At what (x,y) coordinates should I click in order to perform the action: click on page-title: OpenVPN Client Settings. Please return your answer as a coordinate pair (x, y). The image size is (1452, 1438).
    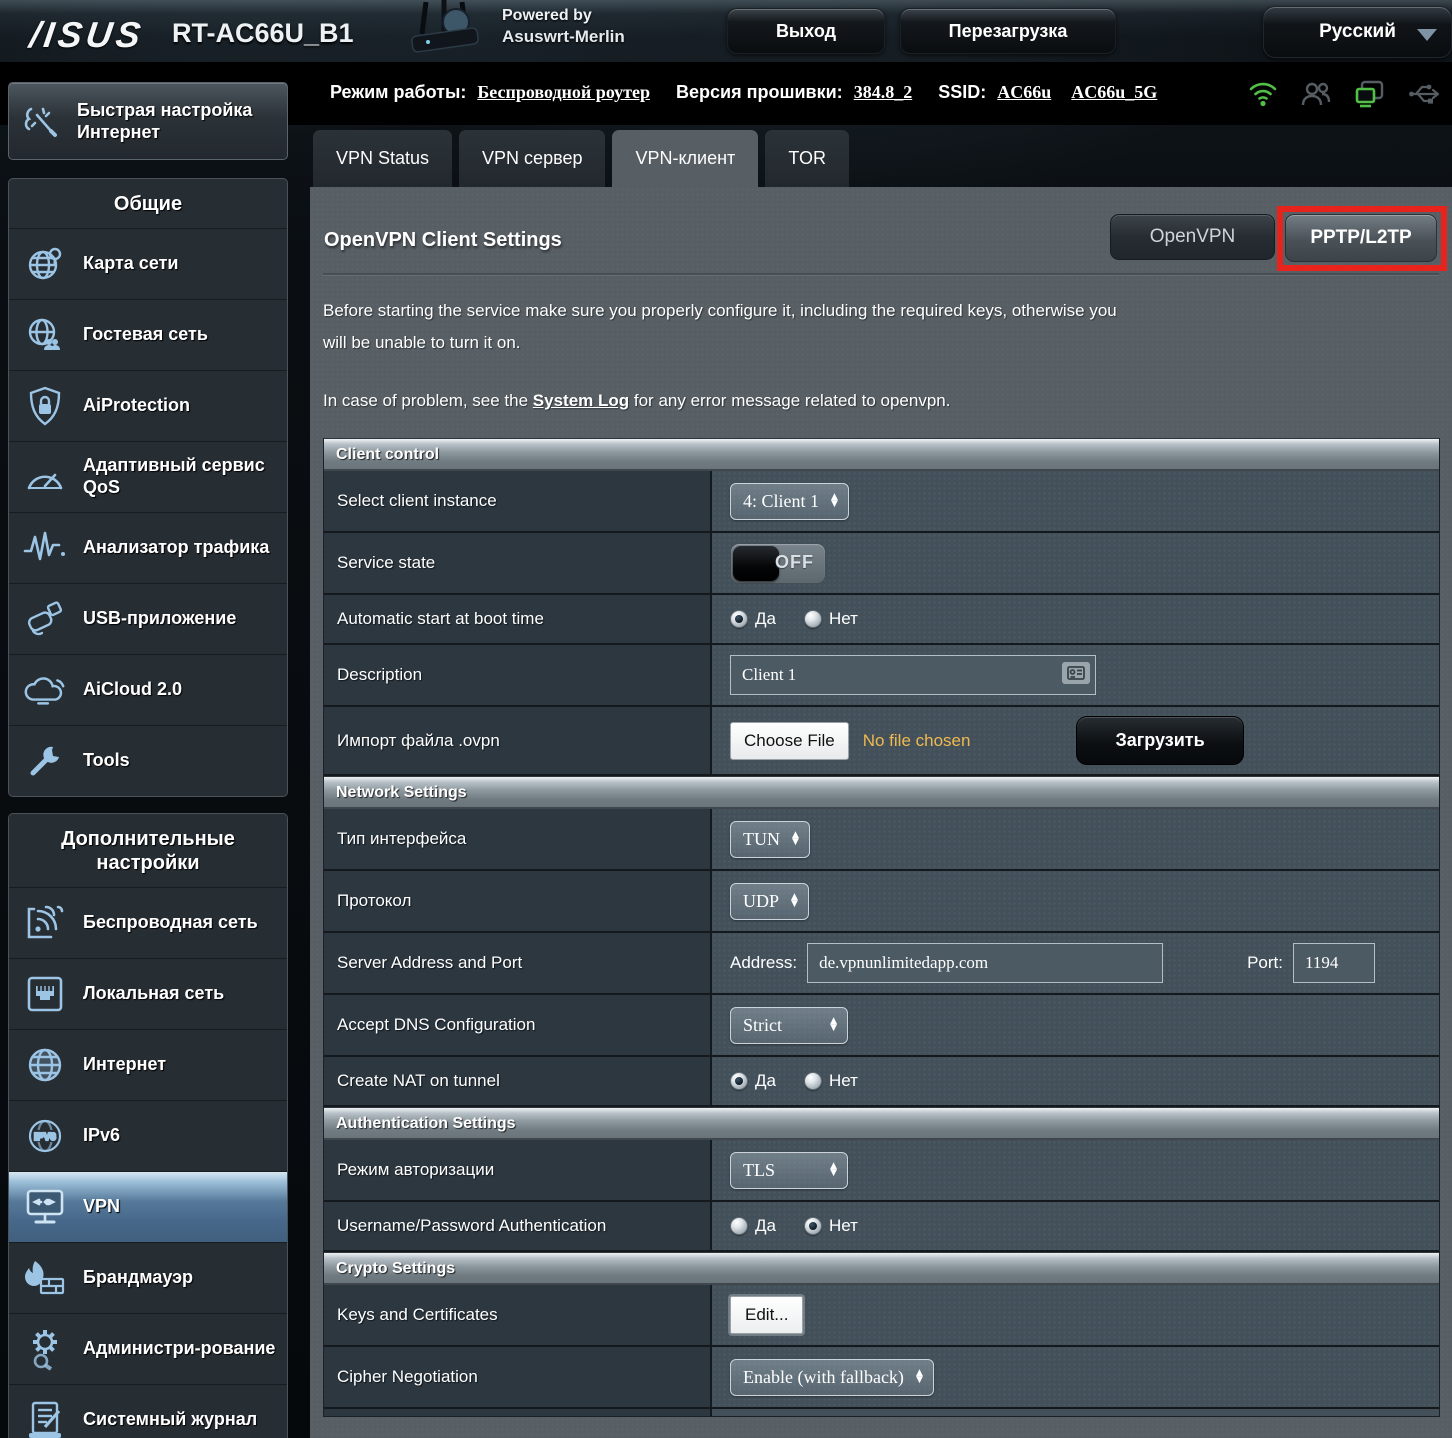
    Looking at the image, I should click on (443, 240).